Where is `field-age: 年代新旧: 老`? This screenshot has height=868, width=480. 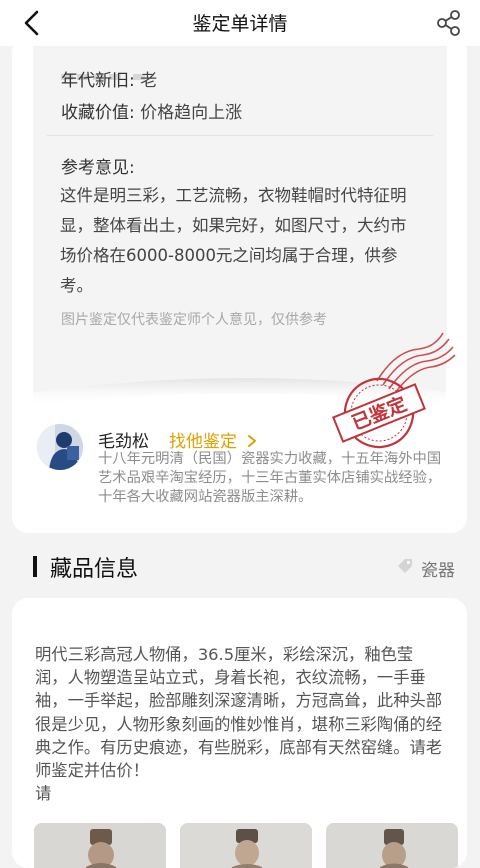
field-age: 年代新旧: 老 is located at coordinates (109, 78).